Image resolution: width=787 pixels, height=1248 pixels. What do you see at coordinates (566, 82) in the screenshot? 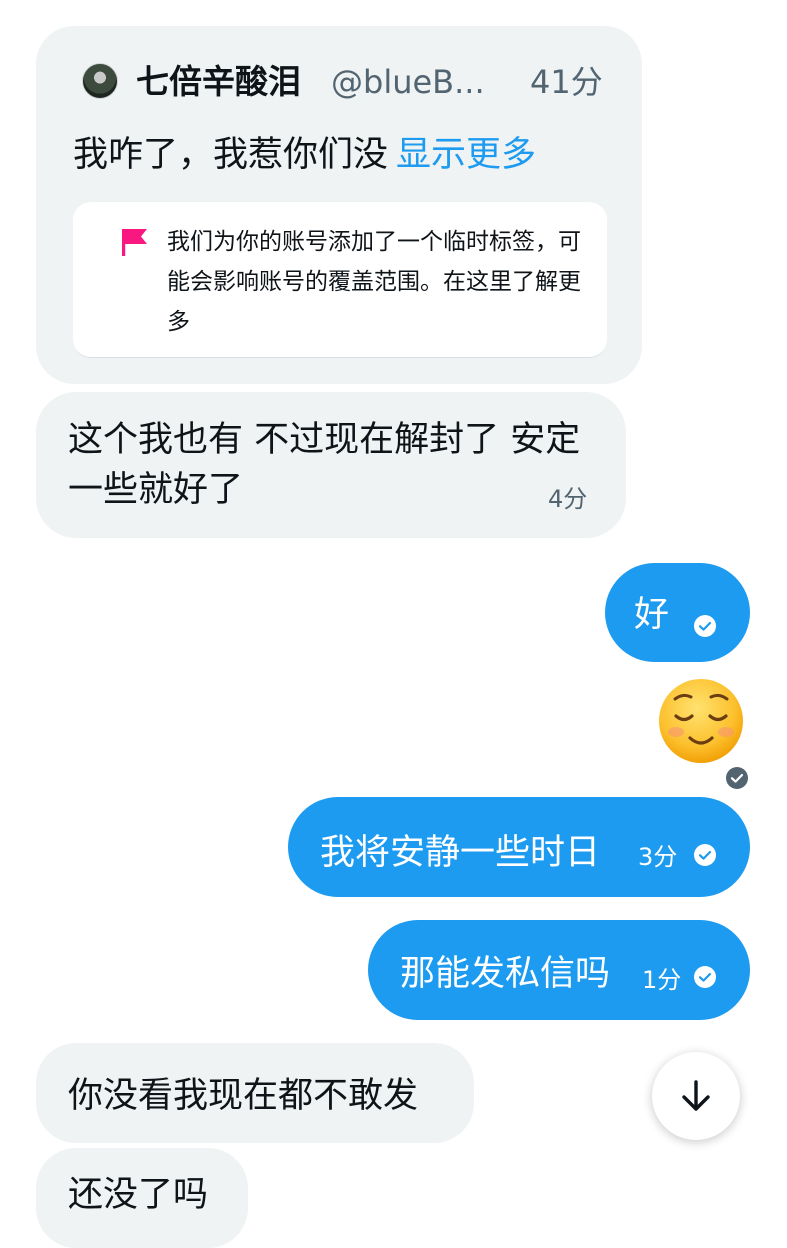
I see `quoted-tweet-time: 41分` at bounding box center [566, 82].